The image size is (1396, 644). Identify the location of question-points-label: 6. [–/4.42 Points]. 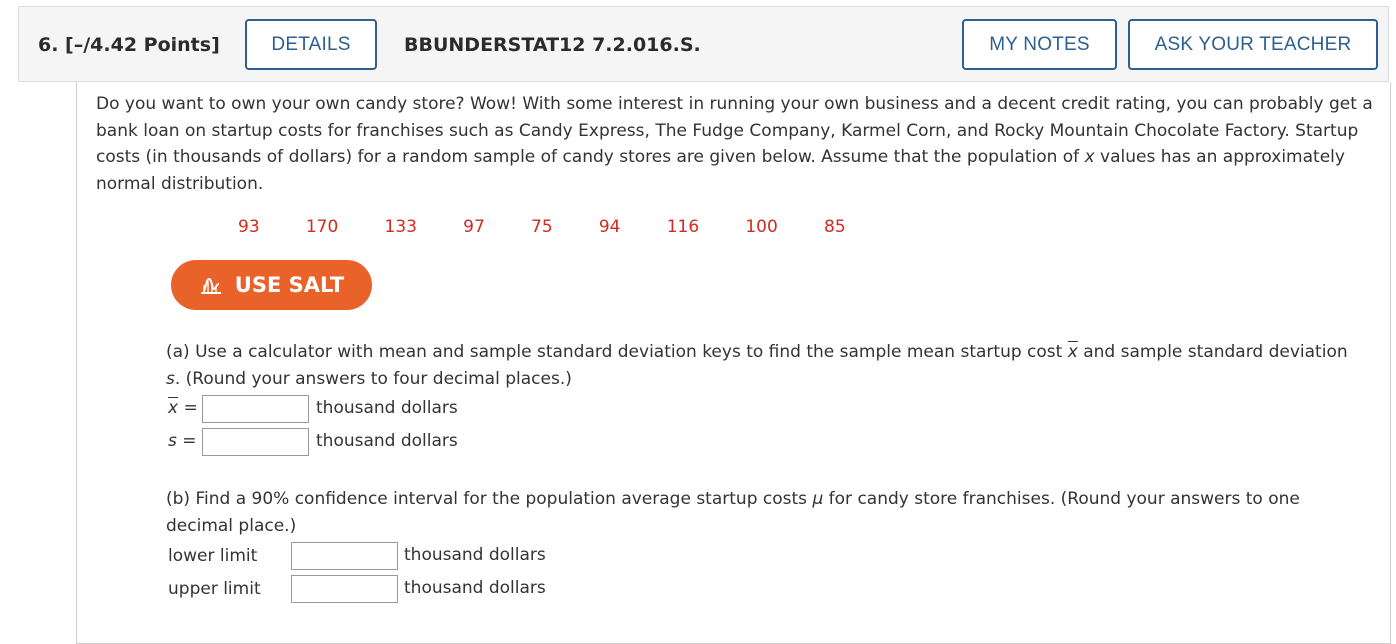
(129, 45).